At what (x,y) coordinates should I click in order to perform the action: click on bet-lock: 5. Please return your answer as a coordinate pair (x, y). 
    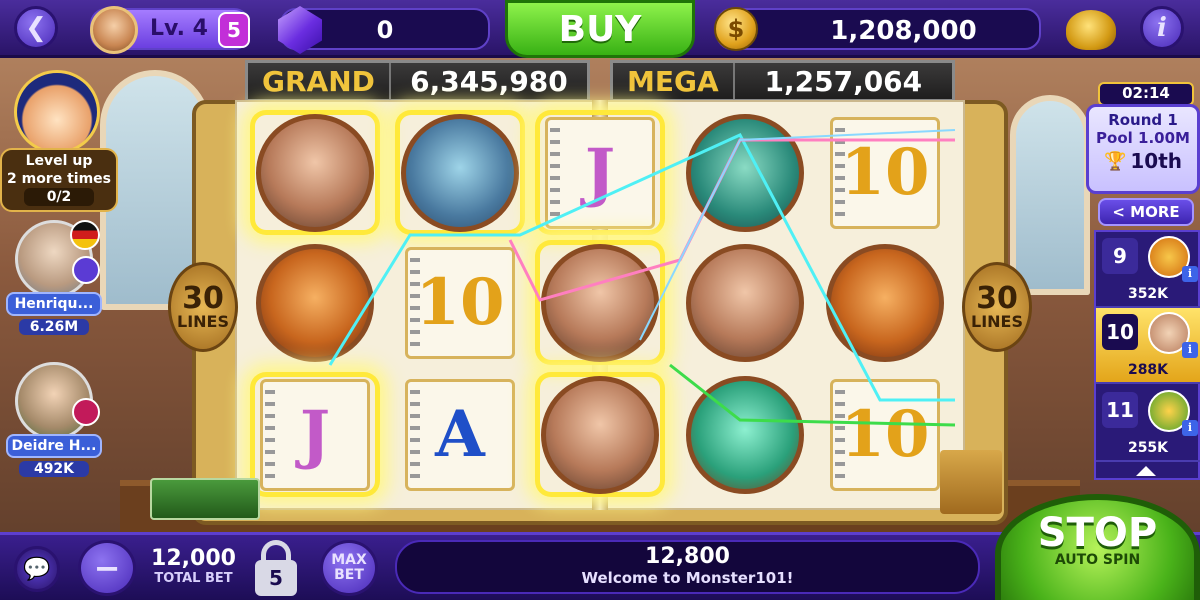
    Looking at the image, I should click on (276, 568).